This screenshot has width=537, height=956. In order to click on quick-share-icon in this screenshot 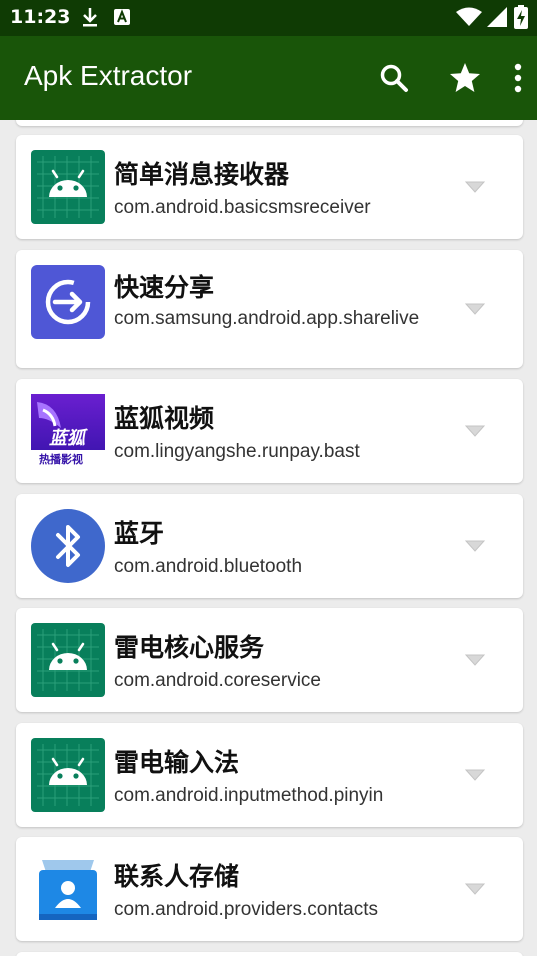, I will do `click(68, 302)`.